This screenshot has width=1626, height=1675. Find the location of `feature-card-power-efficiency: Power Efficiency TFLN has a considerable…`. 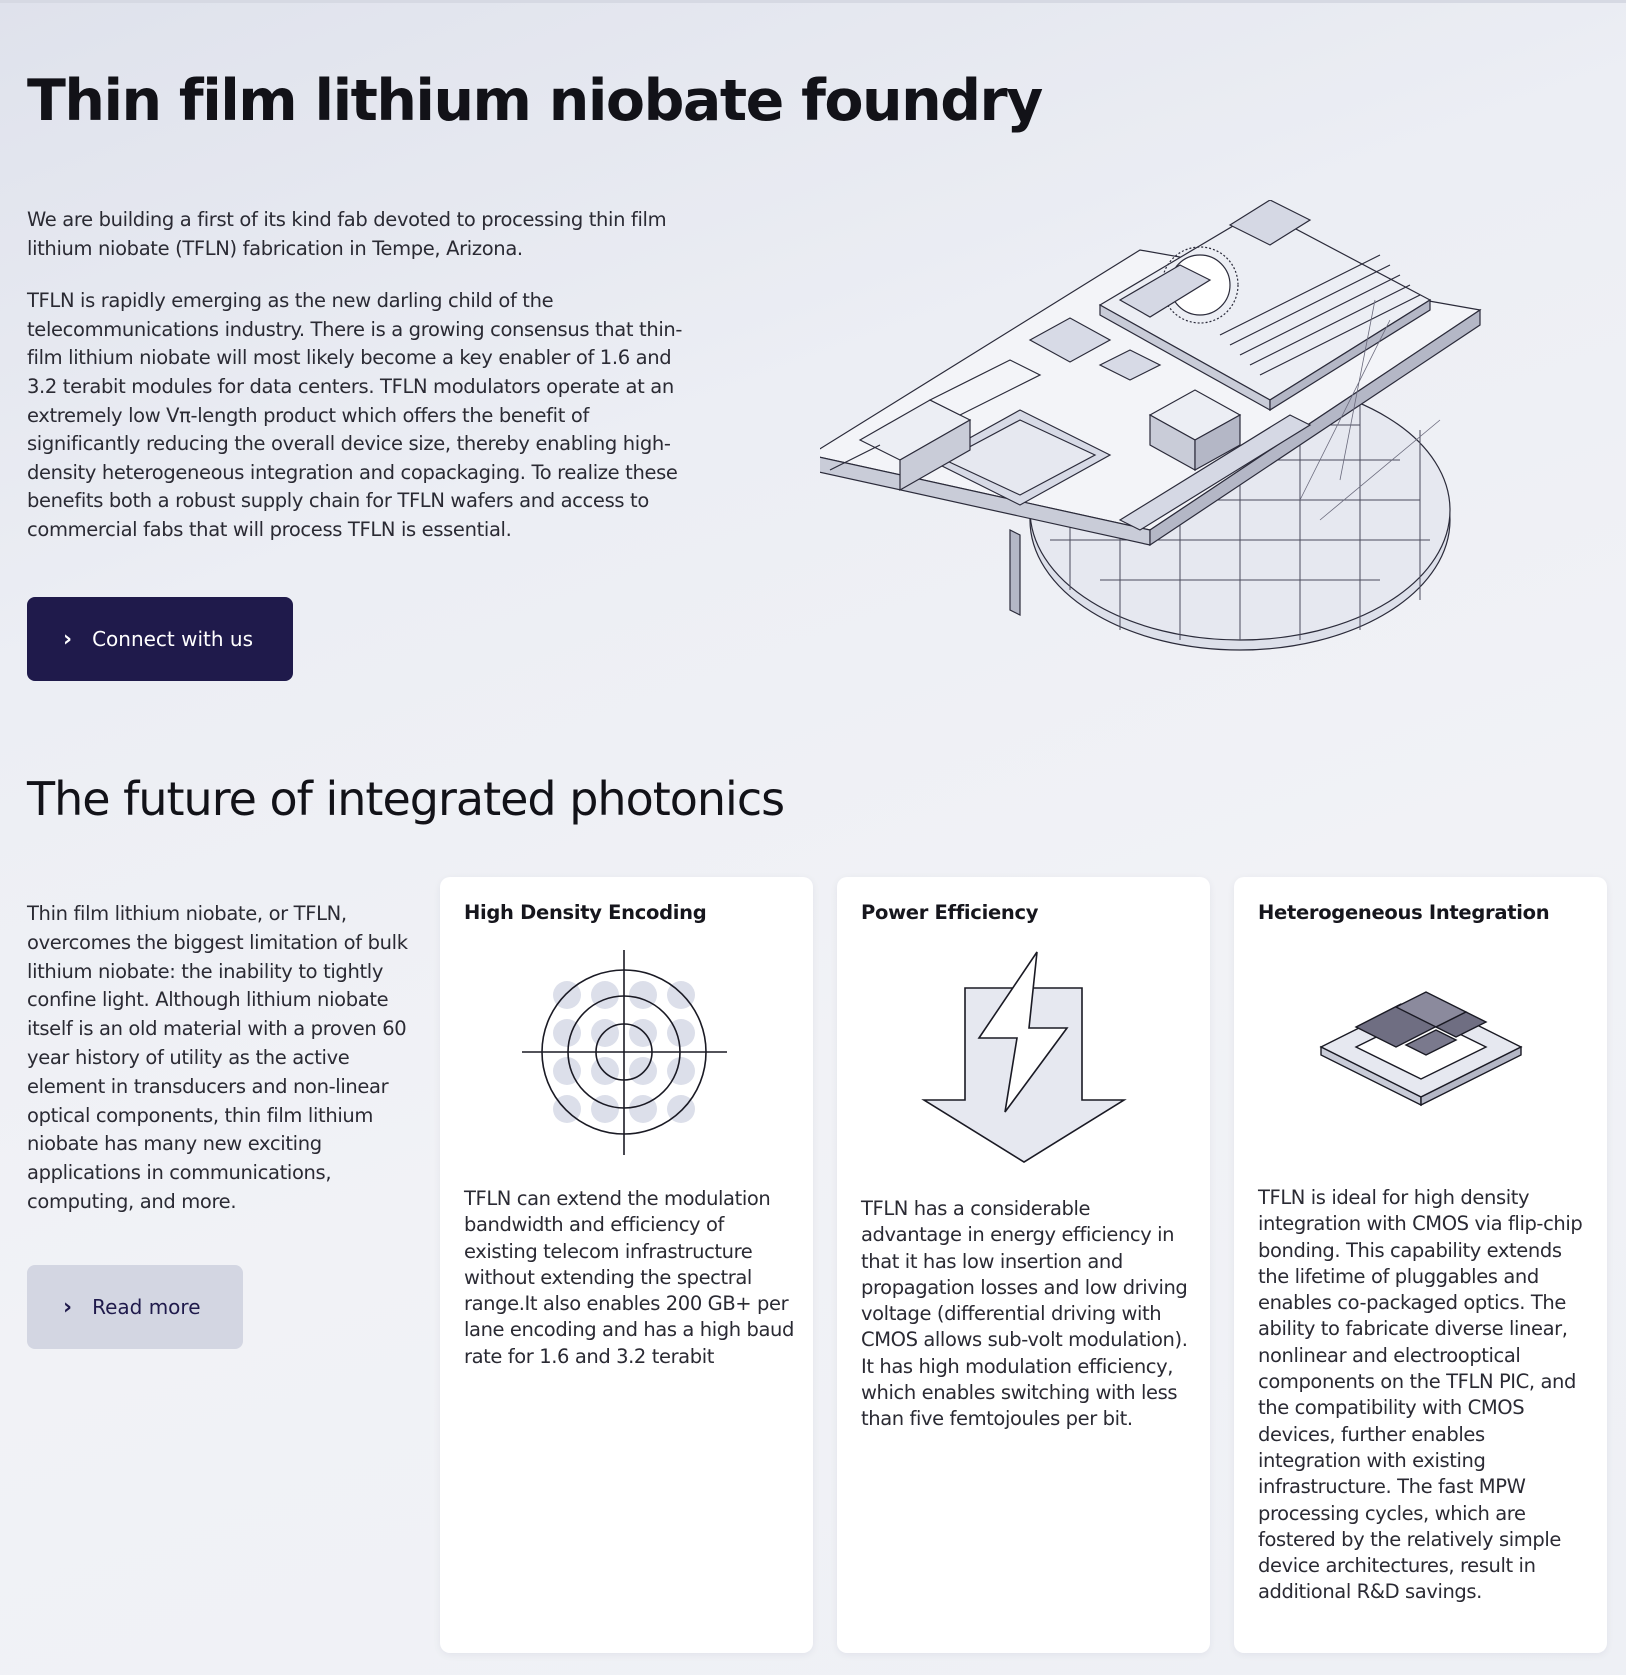

feature-card-power-efficiency: Power Efficiency TFLN has a considerable… is located at coordinates (1023, 1265).